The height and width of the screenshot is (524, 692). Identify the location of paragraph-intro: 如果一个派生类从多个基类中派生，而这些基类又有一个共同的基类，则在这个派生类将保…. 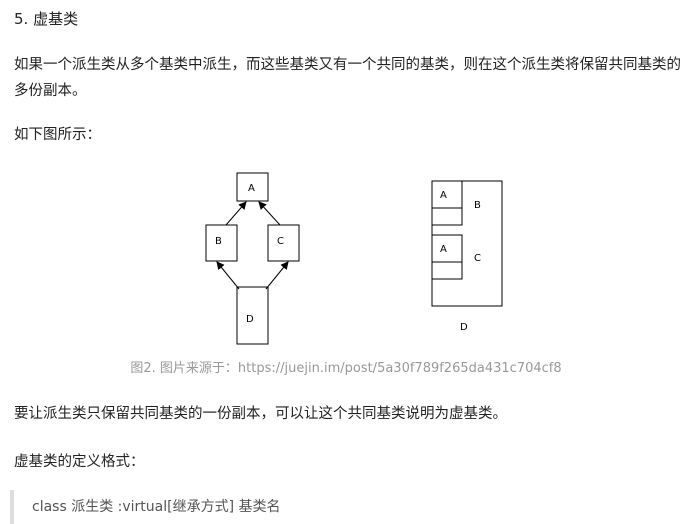
(347, 78).